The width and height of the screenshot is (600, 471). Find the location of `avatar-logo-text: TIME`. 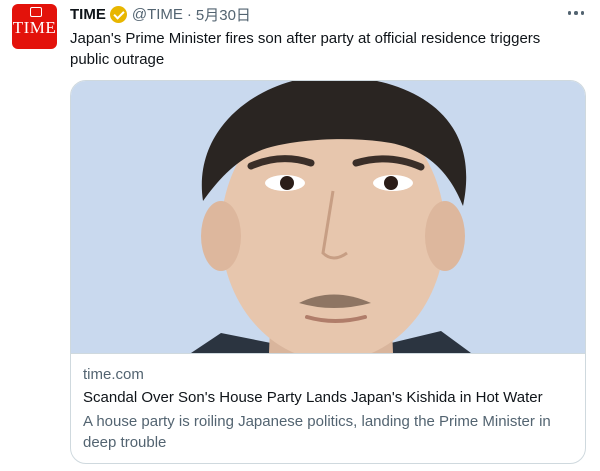

avatar-logo-text: TIME is located at coordinates (34, 27).